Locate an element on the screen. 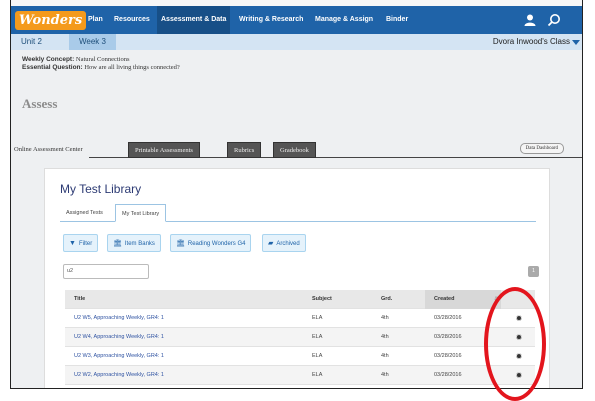 Image resolution: width=595 pixels, height=401 pixels. unit-selector: Unit 2 is located at coordinates (31, 41).